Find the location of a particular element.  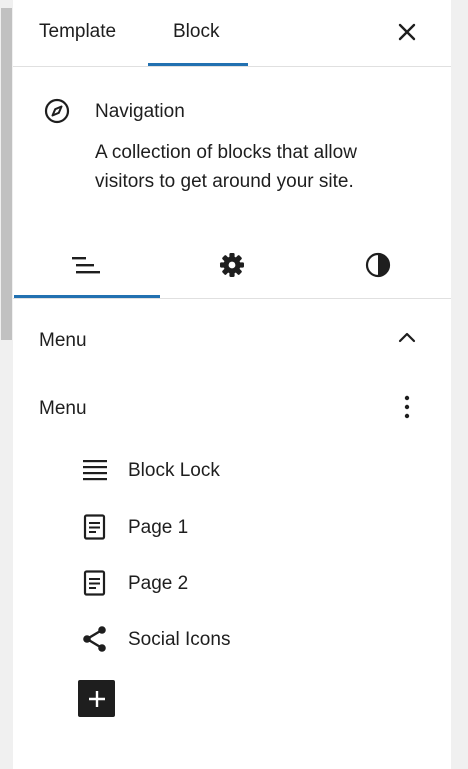

list-item-page-1: Page 1 is located at coordinates (251, 527).